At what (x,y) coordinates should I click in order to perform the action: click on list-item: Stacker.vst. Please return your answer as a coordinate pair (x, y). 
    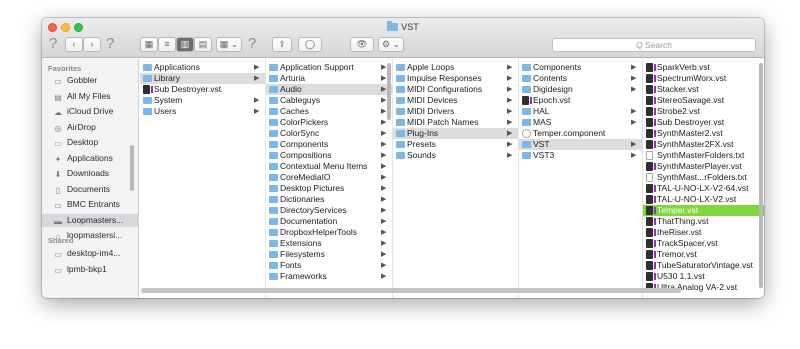
    Looking at the image, I should click on (703, 89).